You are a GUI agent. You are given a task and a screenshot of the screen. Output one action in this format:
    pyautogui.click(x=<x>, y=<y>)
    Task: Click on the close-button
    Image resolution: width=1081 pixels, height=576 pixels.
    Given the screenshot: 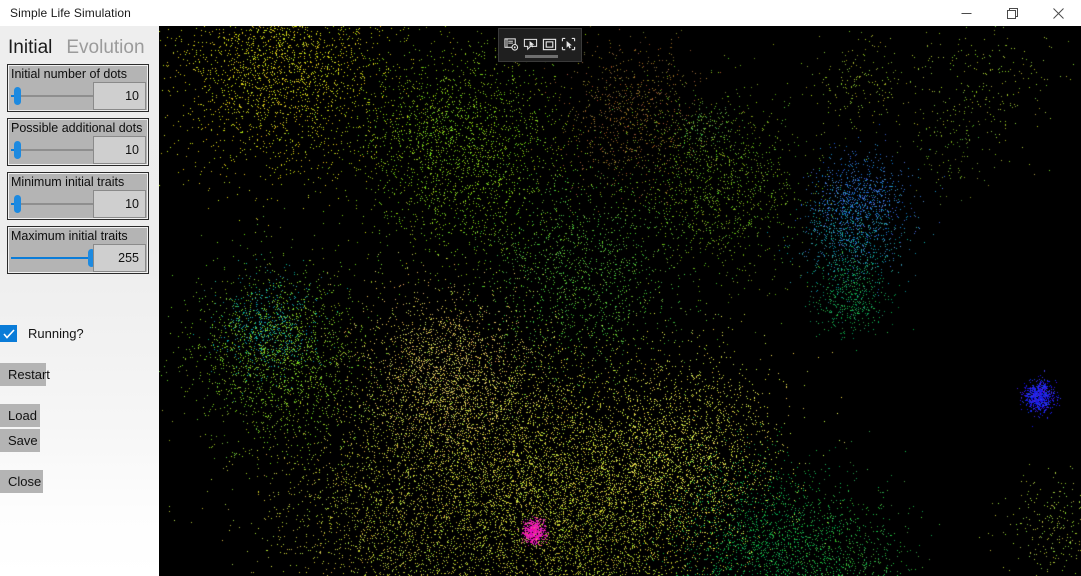 What is the action you would take?
    pyautogui.click(x=1058, y=13)
    